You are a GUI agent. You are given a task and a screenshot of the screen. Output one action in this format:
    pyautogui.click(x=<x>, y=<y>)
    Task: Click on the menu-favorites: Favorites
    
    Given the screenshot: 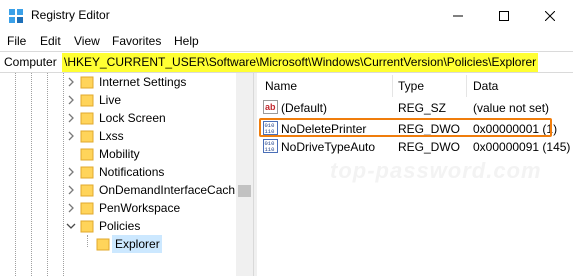 What is the action you would take?
    pyautogui.click(x=136, y=41)
    